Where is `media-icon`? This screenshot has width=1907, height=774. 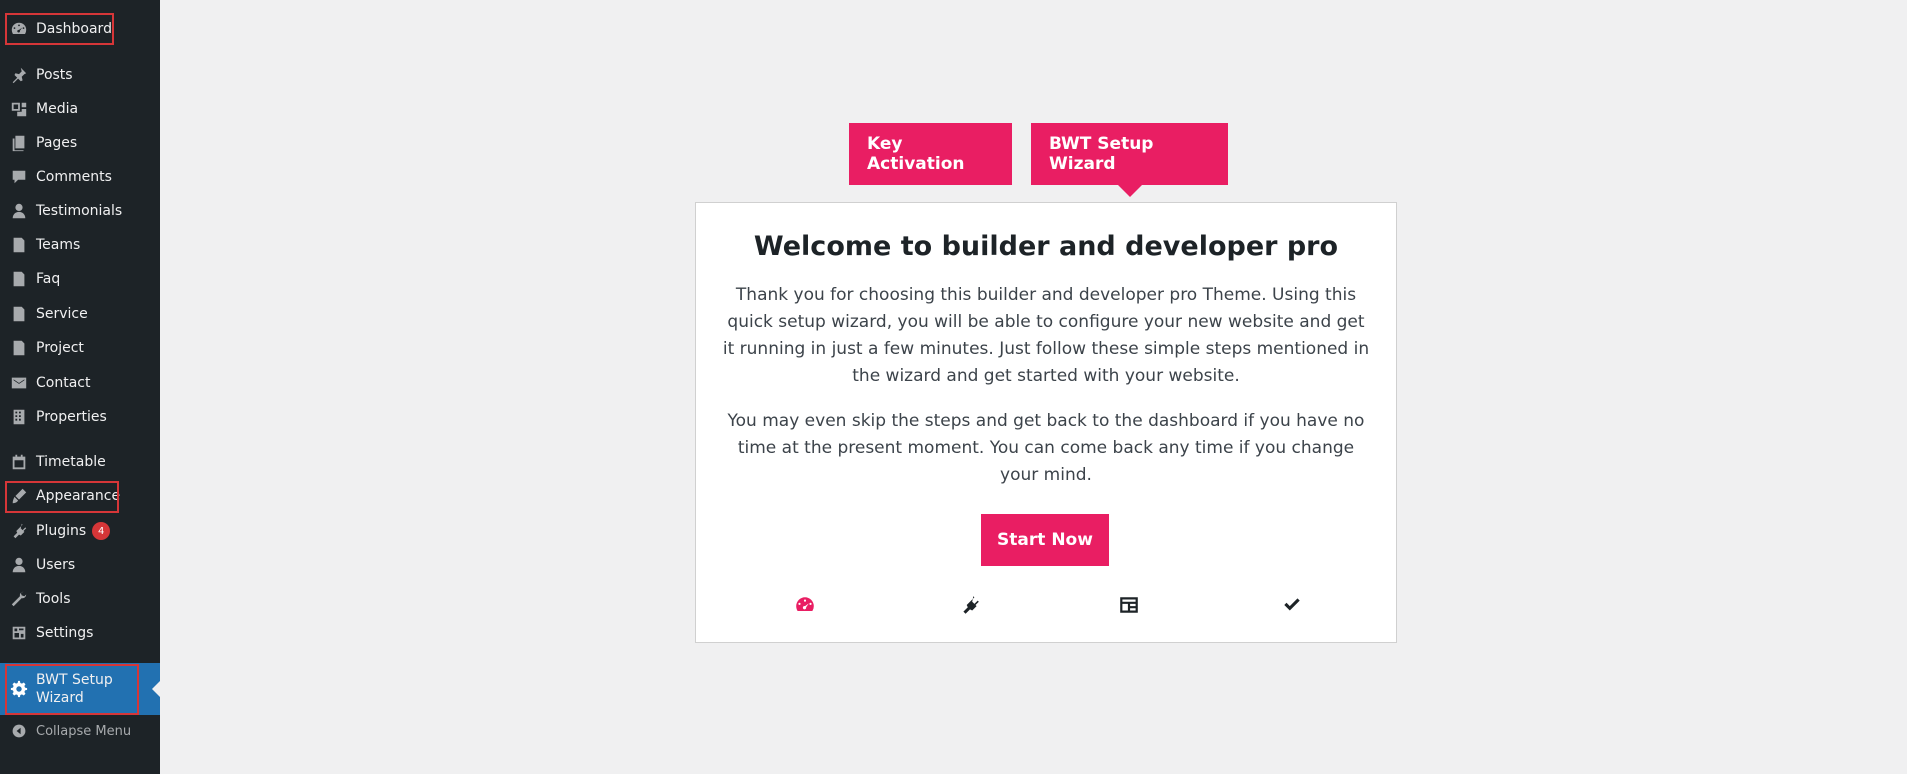 media-icon is located at coordinates (19, 109).